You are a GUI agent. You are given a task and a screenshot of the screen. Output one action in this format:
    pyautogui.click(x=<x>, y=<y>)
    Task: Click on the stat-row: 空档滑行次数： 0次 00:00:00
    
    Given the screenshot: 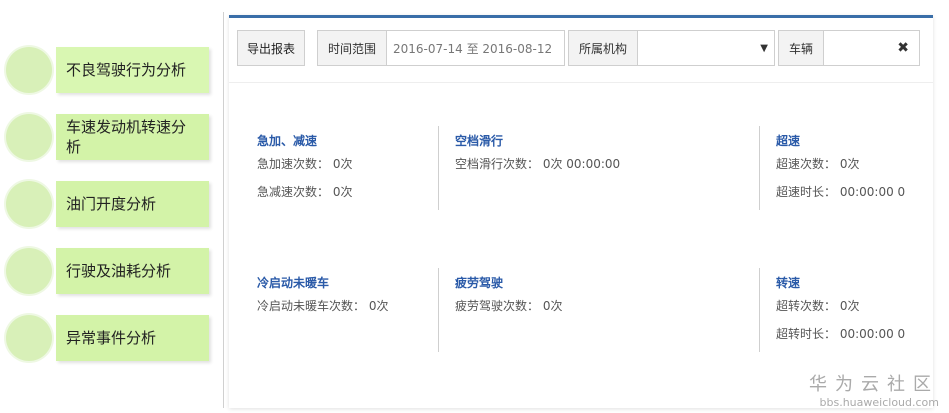 What is the action you would take?
    pyautogui.click(x=538, y=164)
    